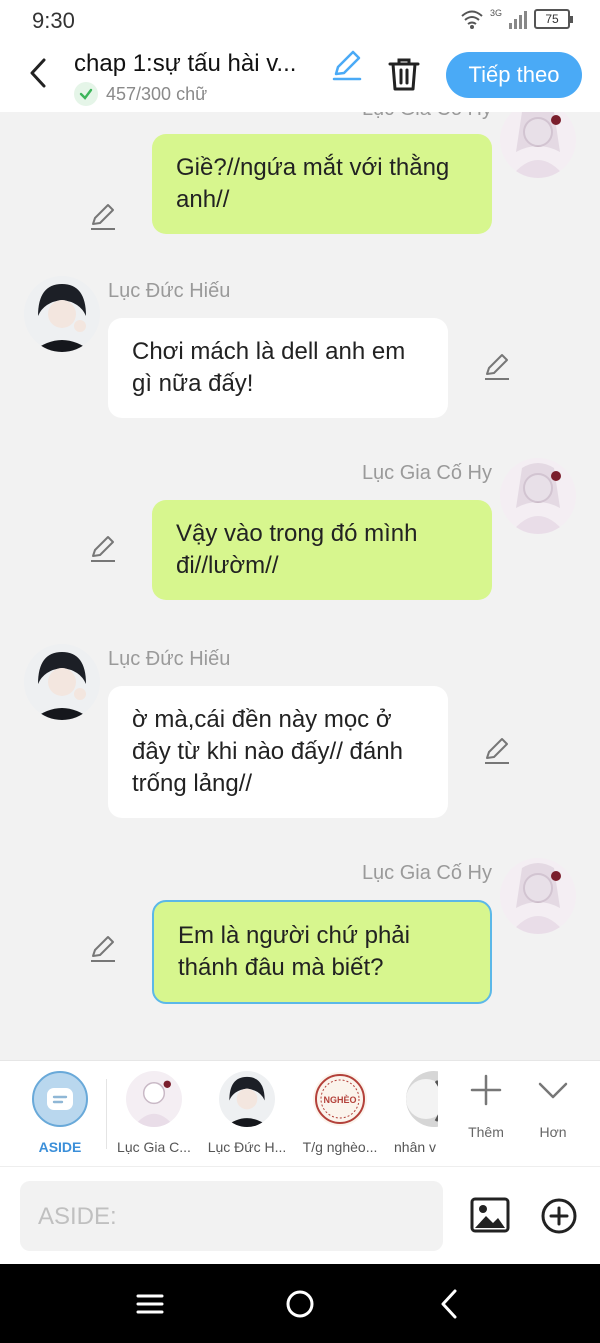 Image resolution: width=600 pixels, height=1343 pixels. Describe the element at coordinates (106, 1114) in the screenshot. I see `divider` at that location.